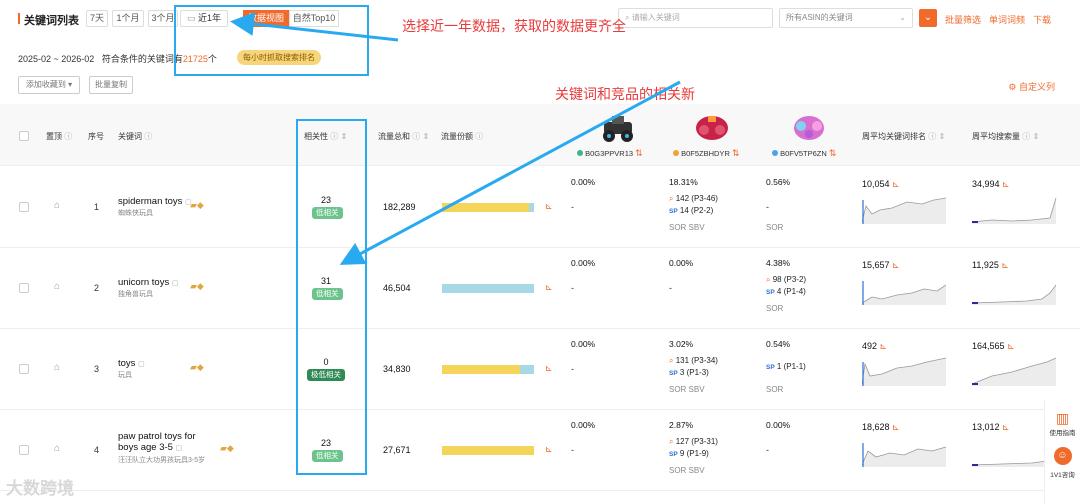  Describe the element at coordinates (1062, 456) in the screenshot. I see `consult-icon: ☺` at that location.